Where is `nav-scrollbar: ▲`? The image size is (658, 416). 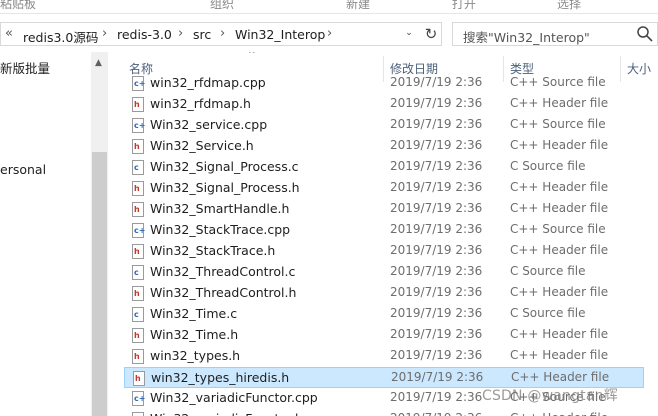 nav-scrollbar: ▲ is located at coordinates (99, 234).